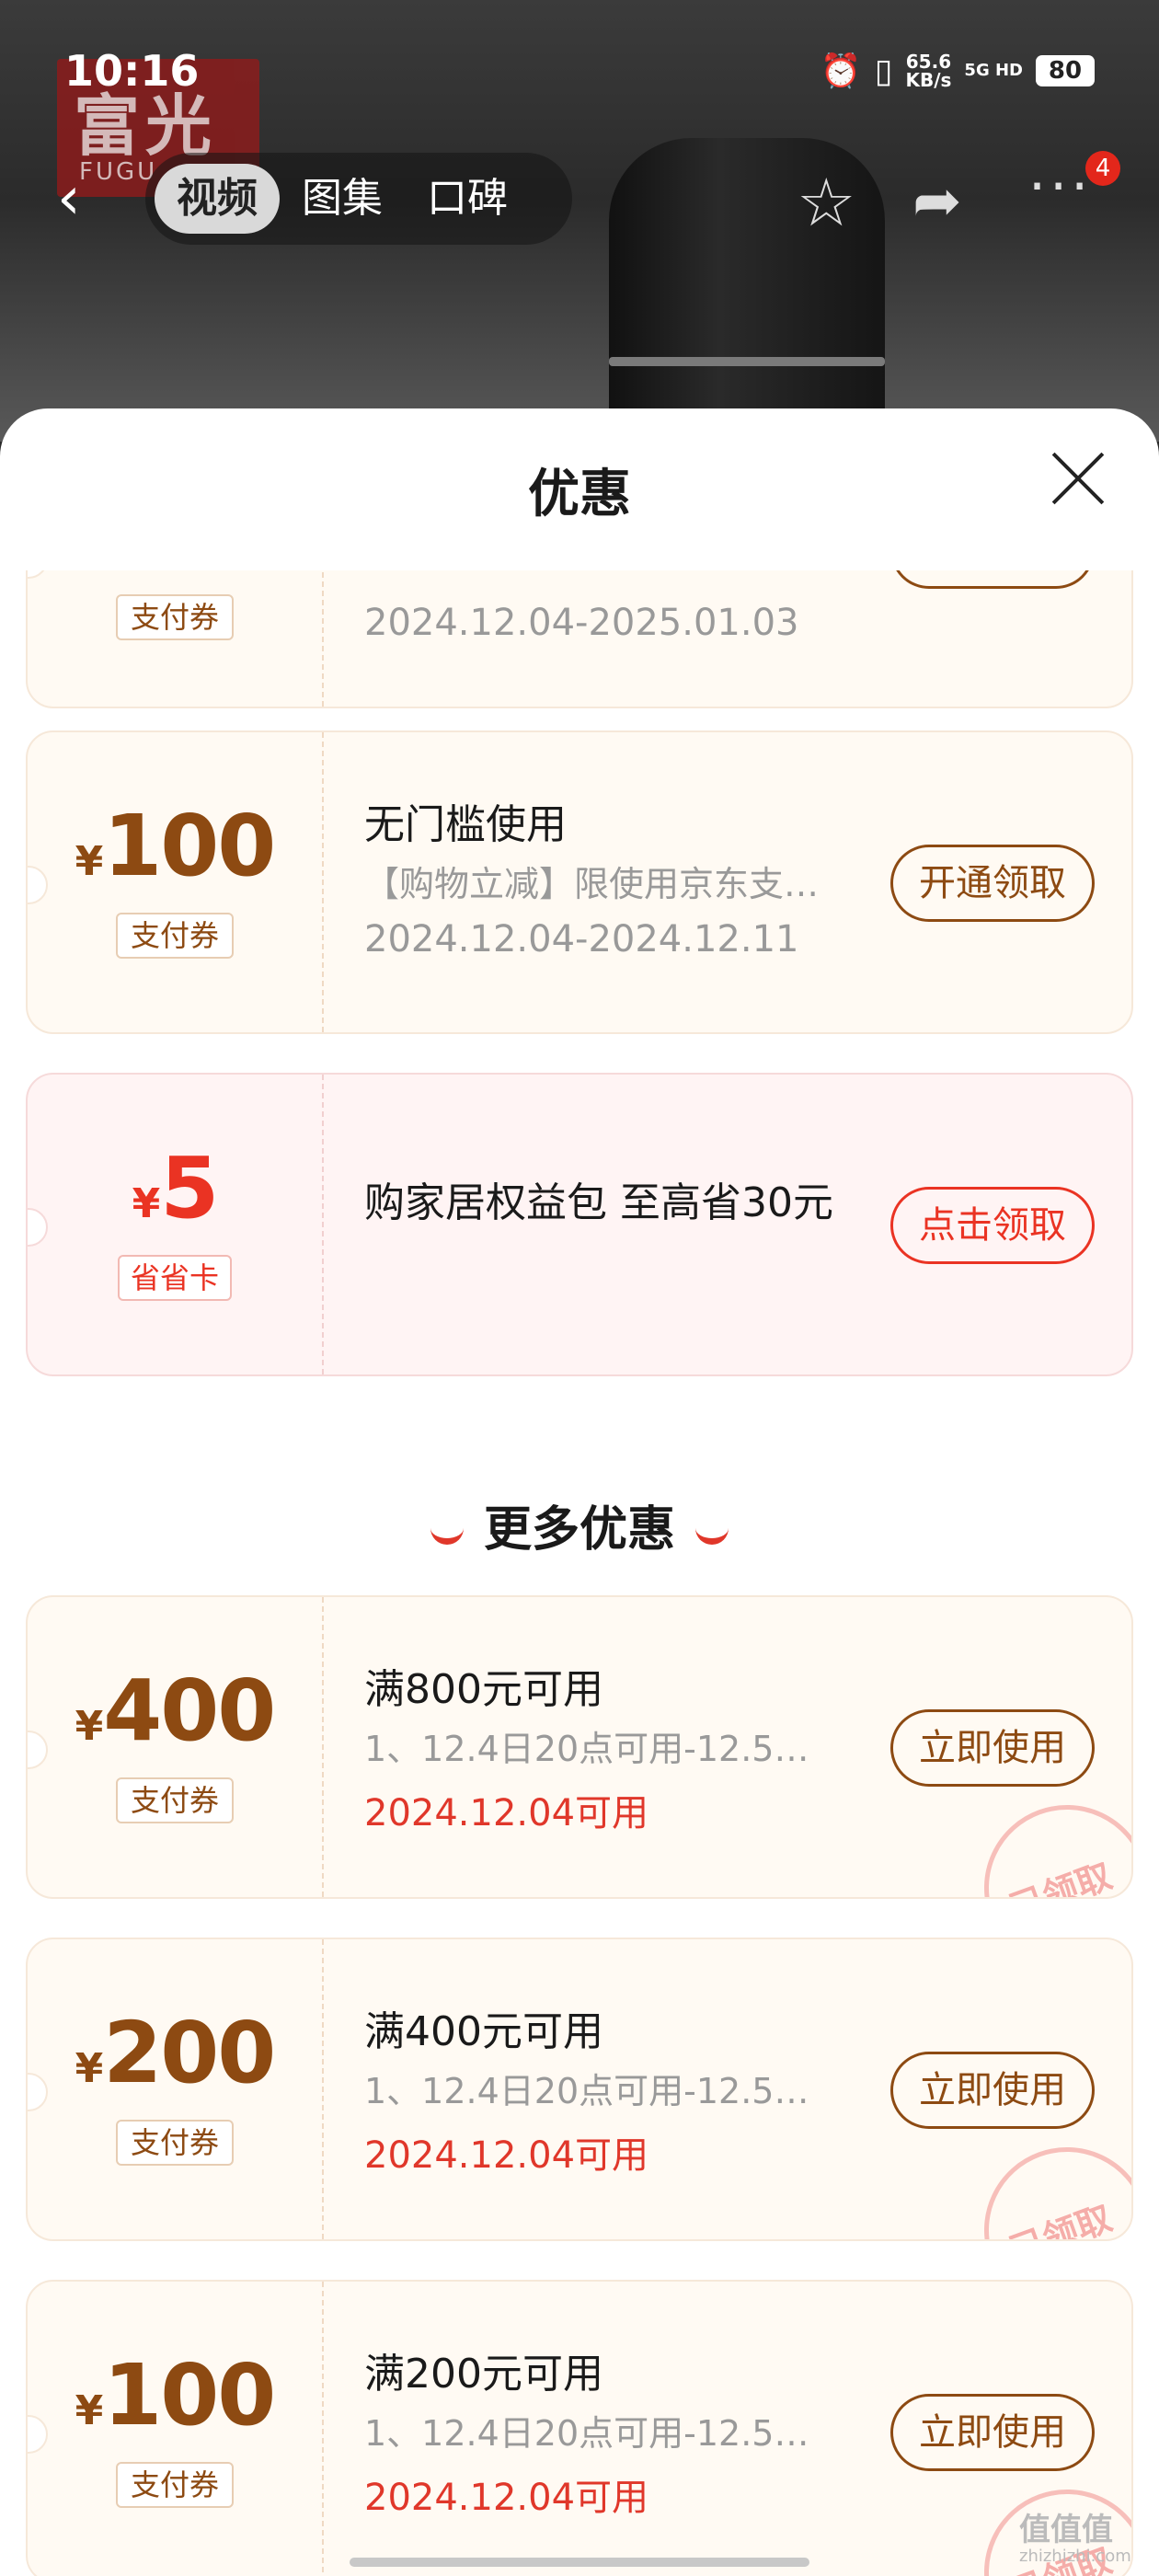 The height and width of the screenshot is (2576, 1159). Describe the element at coordinates (581, 939) in the screenshot. I see `coupon-date: 2024.12.04-2024.12.11` at that location.